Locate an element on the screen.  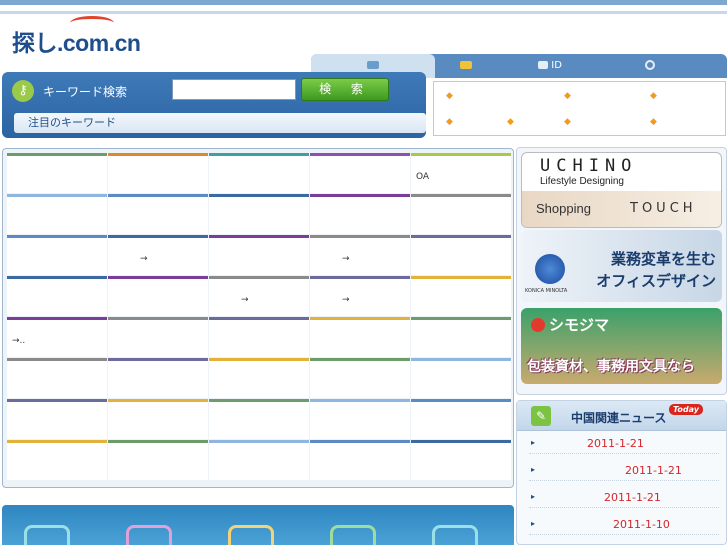
news-date: 2011-1-10 is located at coordinates (641, 524).